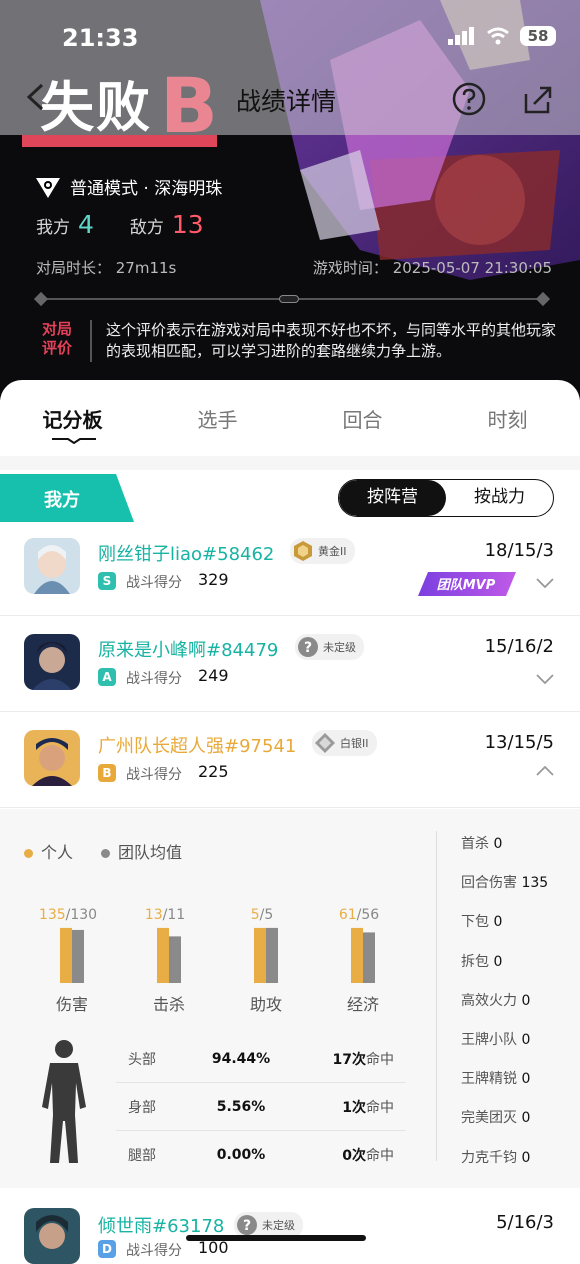 The image size is (580, 1264). What do you see at coordinates (262, 915) in the screenshot?
I see `bar-value-label: 5/5` at bounding box center [262, 915].